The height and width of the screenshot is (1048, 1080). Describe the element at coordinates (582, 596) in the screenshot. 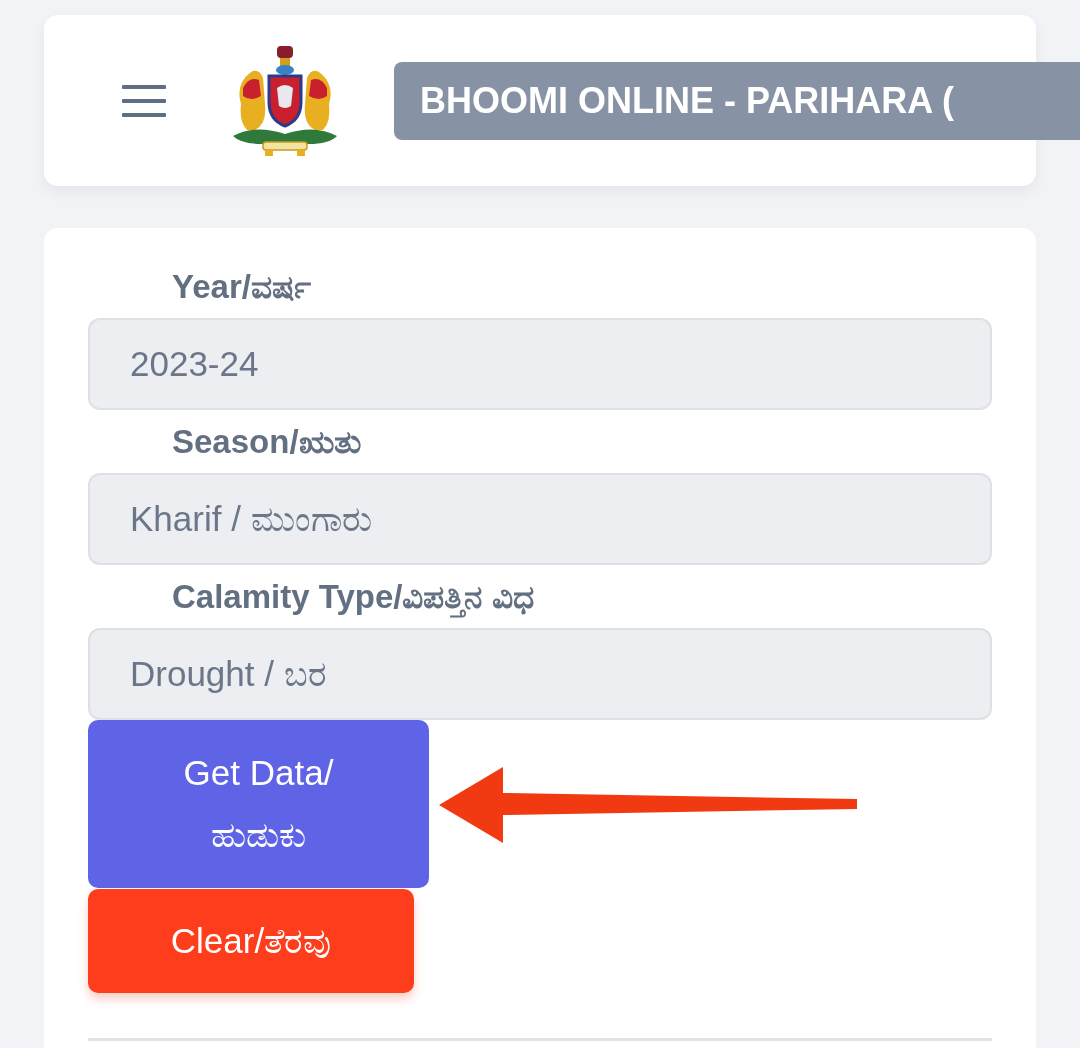

I see `field-label: Calamity Type/ವಿಪತ್ತಿನ ವಿಧ` at that location.